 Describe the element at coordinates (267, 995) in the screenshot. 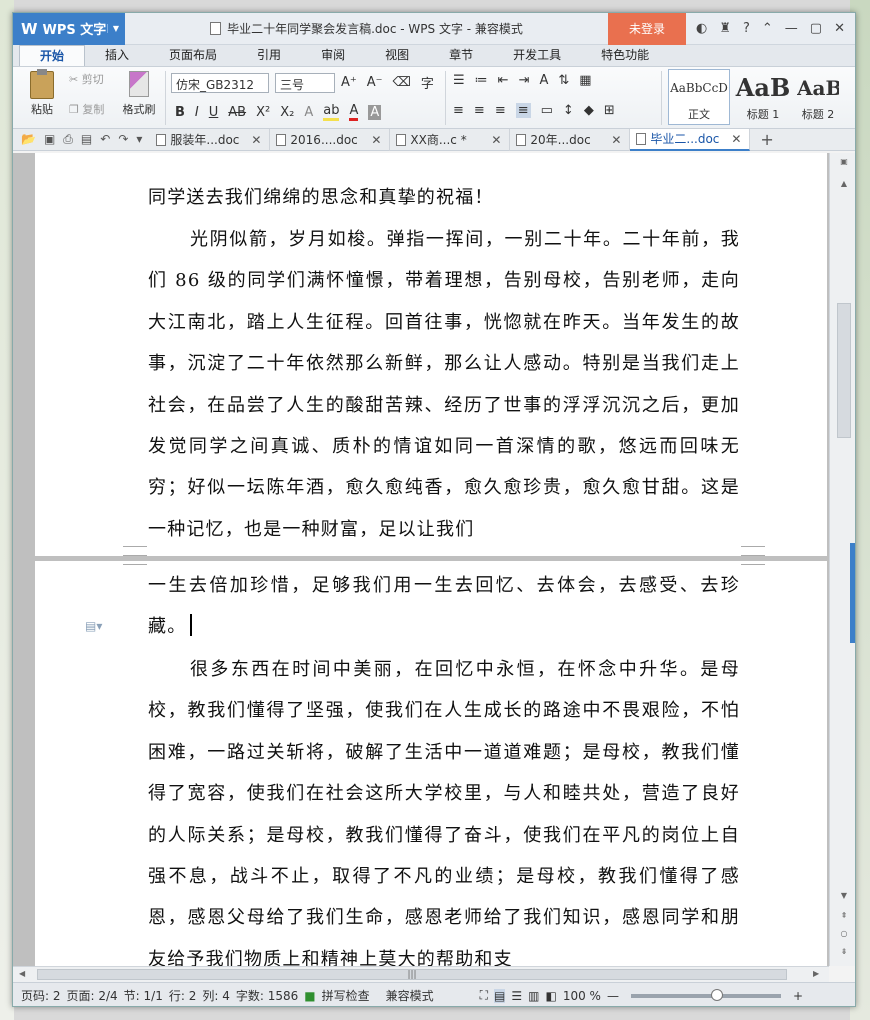

I see `status-word-count: 字数: 1586` at that location.